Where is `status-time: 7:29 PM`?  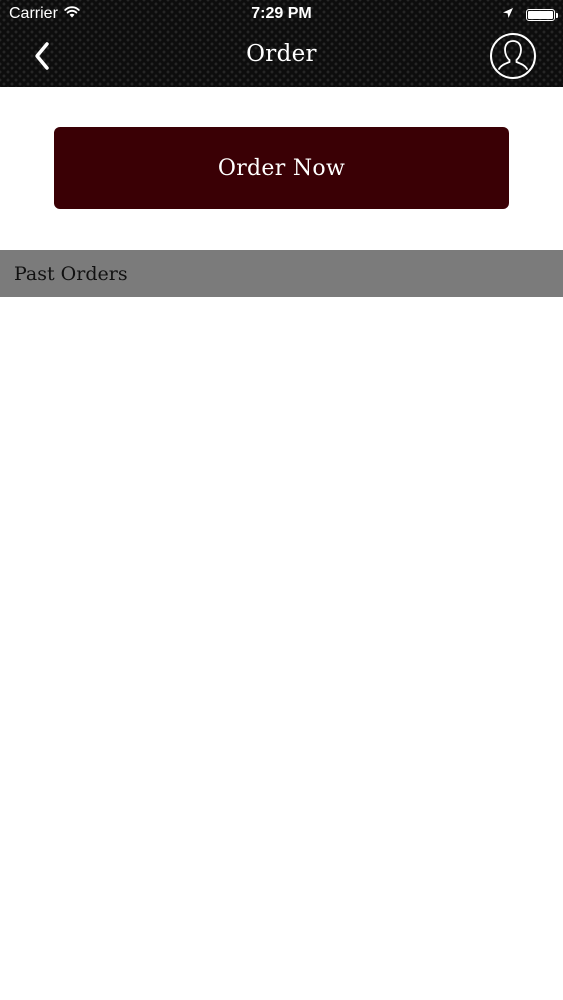
status-time: 7:29 PM is located at coordinates (281, 13).